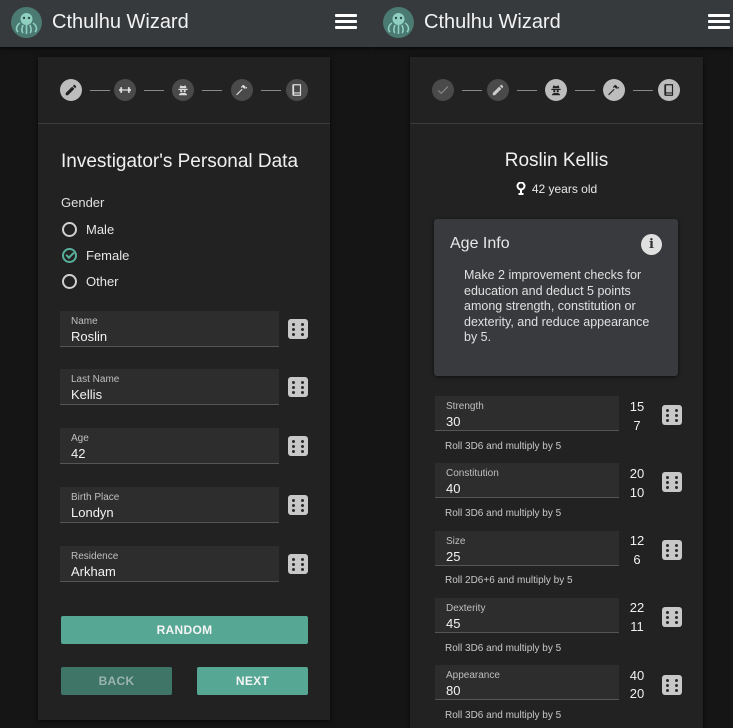 The height and width of the screenshot is (728, 733). Describe the element at coordinates (527, 682) in the screenshot. I see `appearance-field: Appearance 80` at that location.